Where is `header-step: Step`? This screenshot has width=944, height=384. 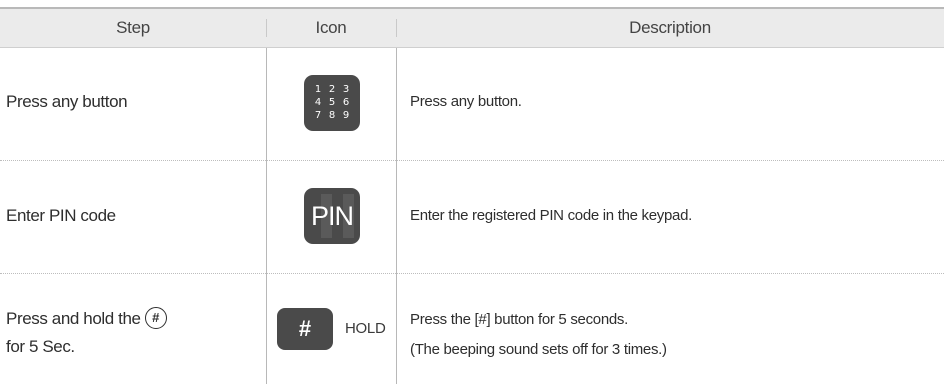 header-step: Step is located at coordinates (133, 27).